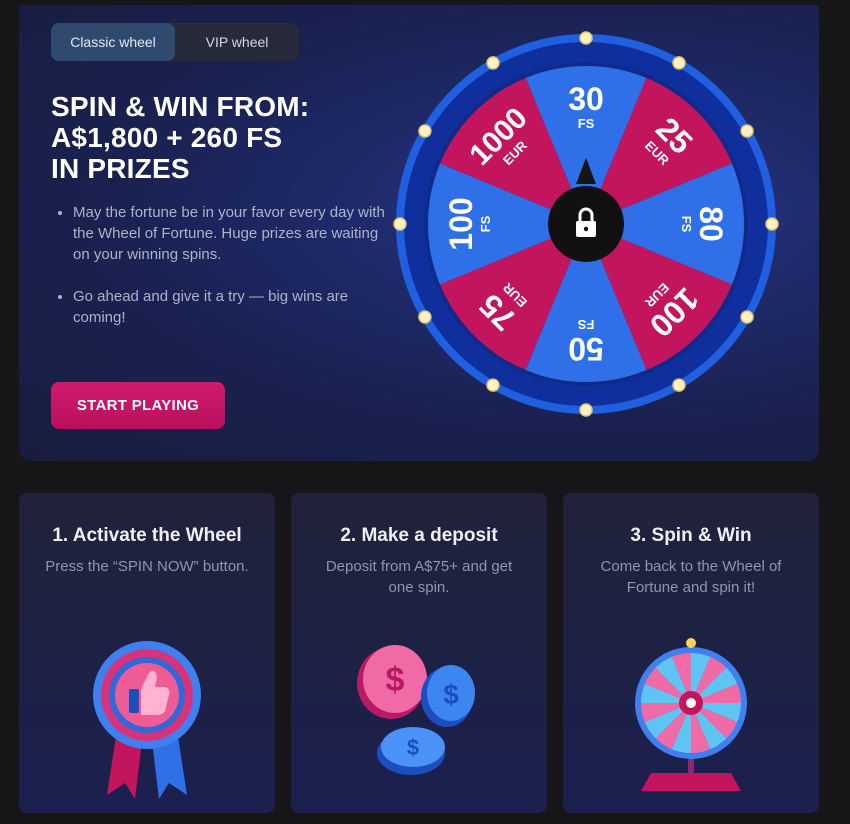  Describe the element at coordinates (586, 349) in the screenshot. I see `segment-value: 50` at that location.